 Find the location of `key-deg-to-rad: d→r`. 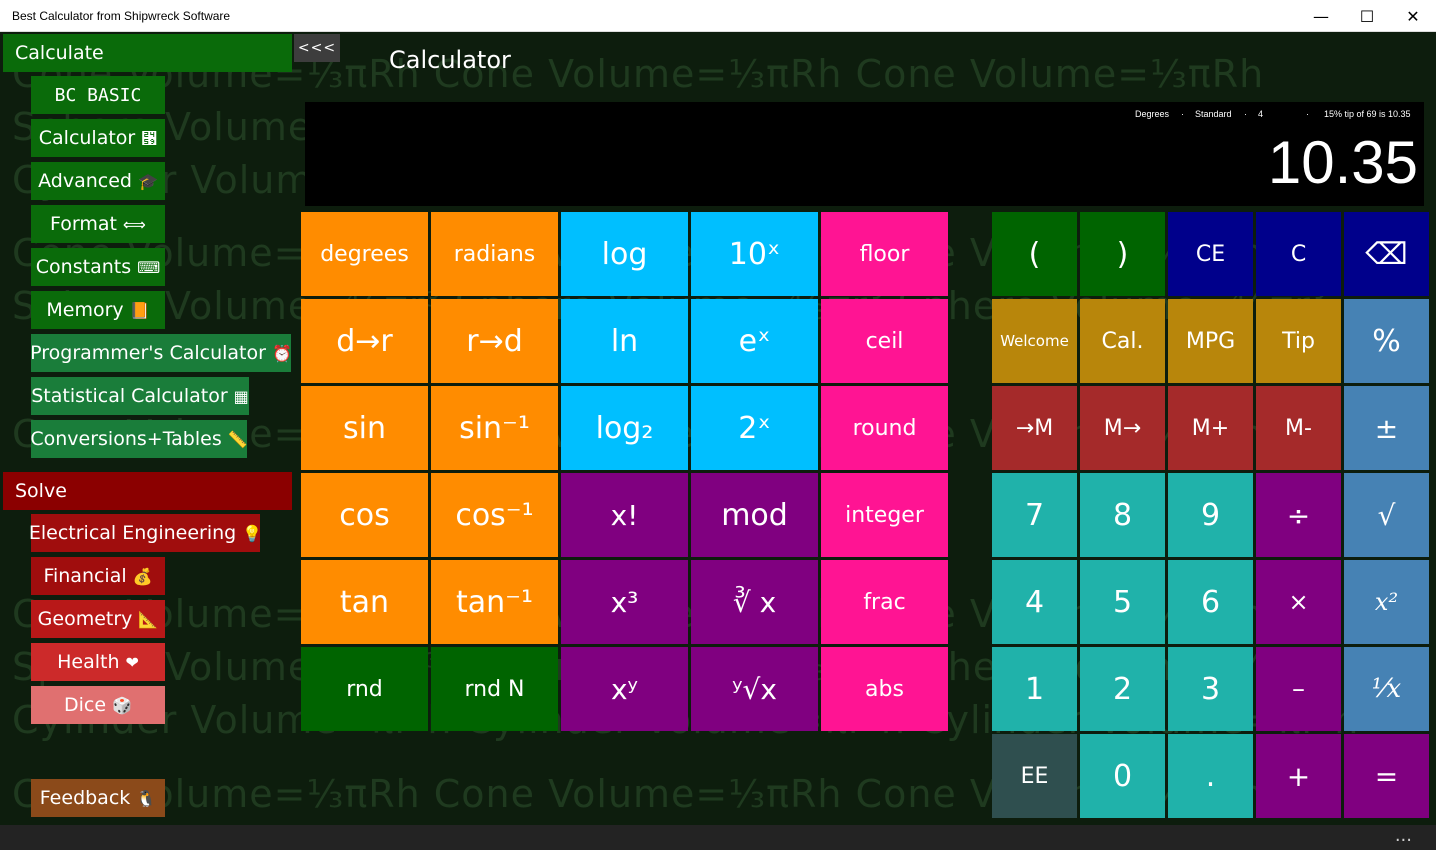

key-deg-to-rad: d→r is located at coordinates (364, 341).